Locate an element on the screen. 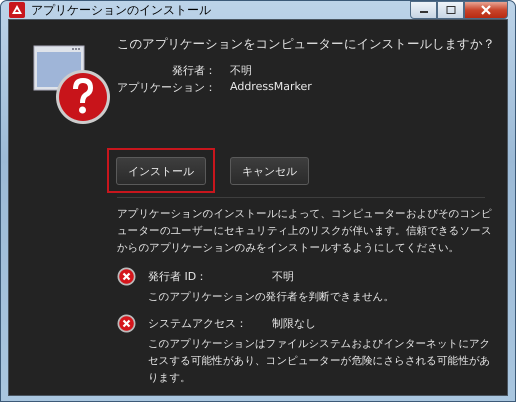  maximize-button is located at coordinates (450, 10).